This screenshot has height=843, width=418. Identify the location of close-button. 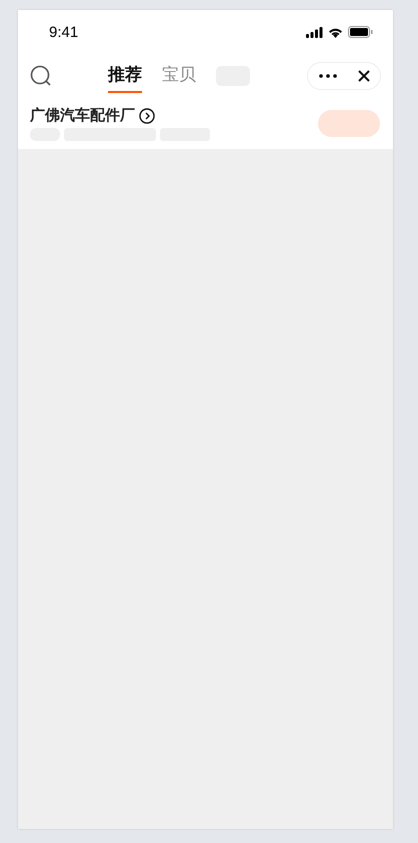
(364, 76).